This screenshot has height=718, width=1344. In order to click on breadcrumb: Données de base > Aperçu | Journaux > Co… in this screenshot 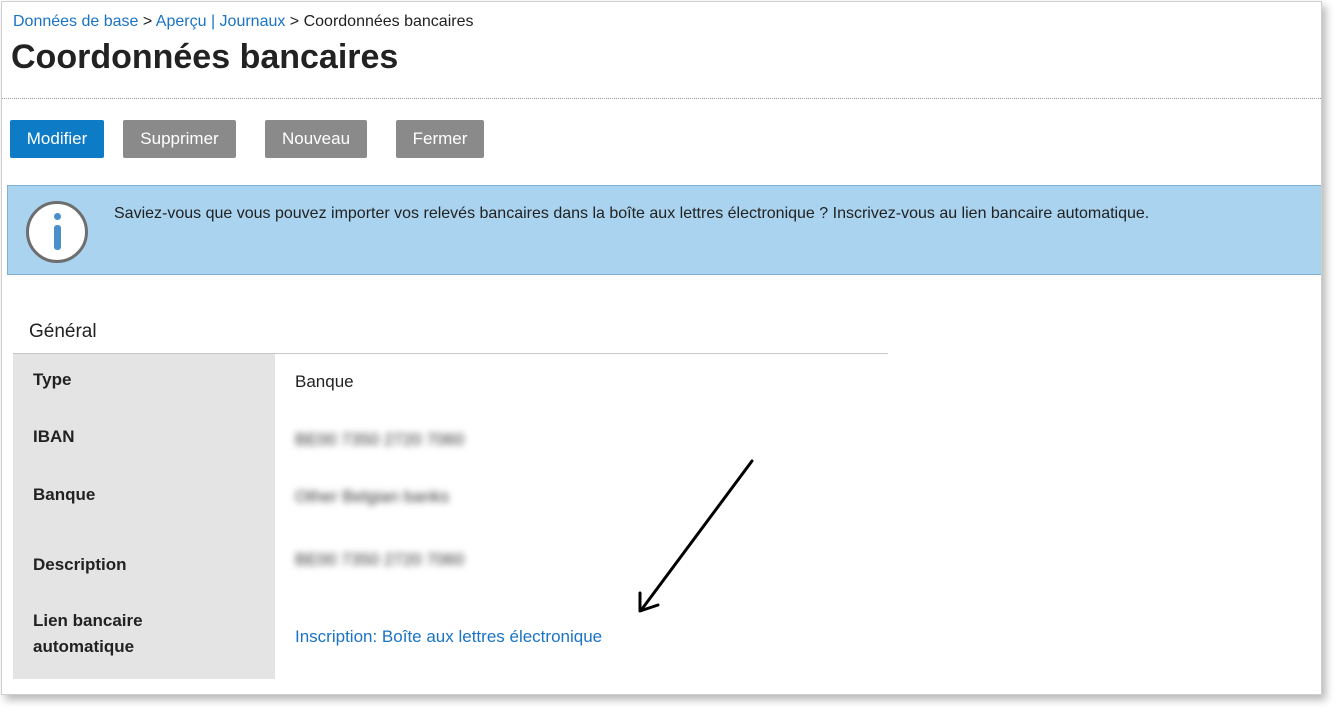, I will do `click(243, 22)`.